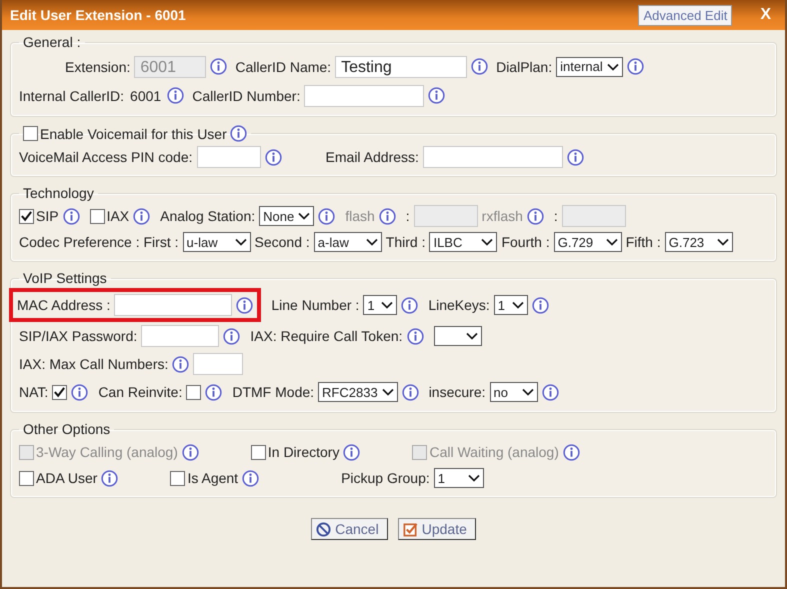  I want to click on field-label: Pickup Group:, so click(385, 478).